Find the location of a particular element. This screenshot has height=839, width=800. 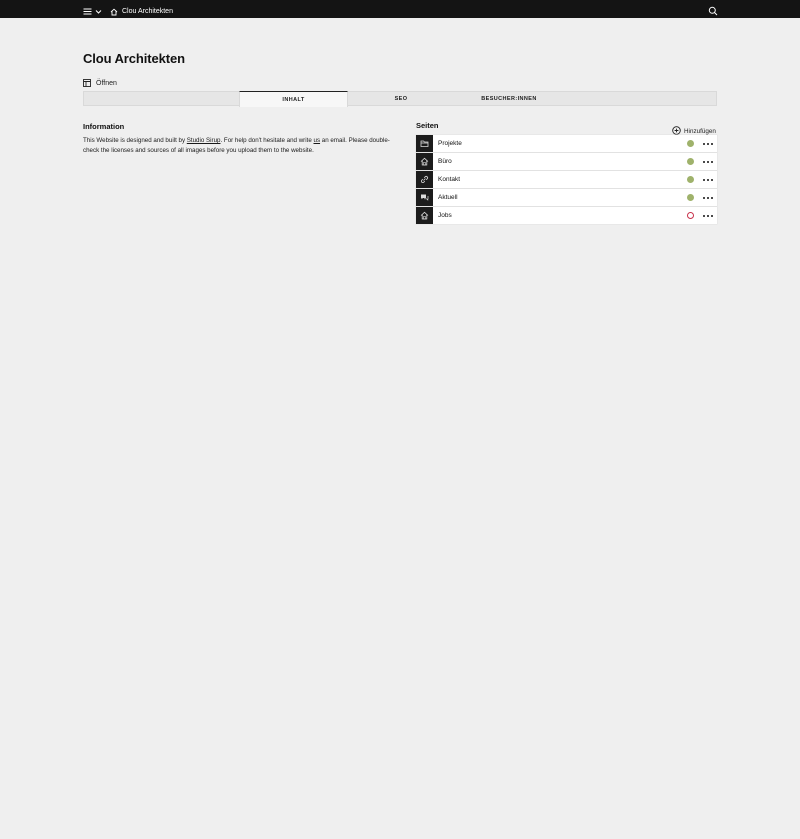

page-title-buero: Büro is located at coordinates (445, 161).